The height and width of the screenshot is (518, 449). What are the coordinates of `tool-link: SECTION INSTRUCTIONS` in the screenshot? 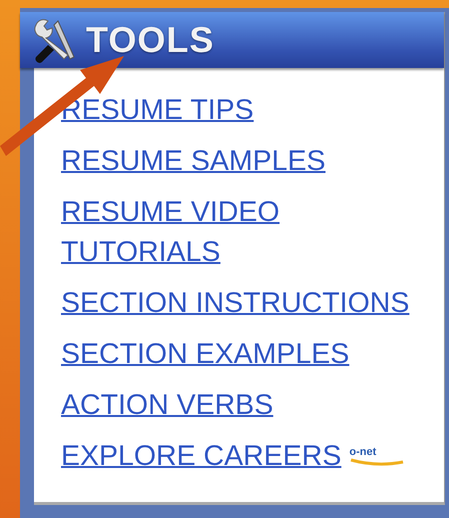 It's located at (235, 303).